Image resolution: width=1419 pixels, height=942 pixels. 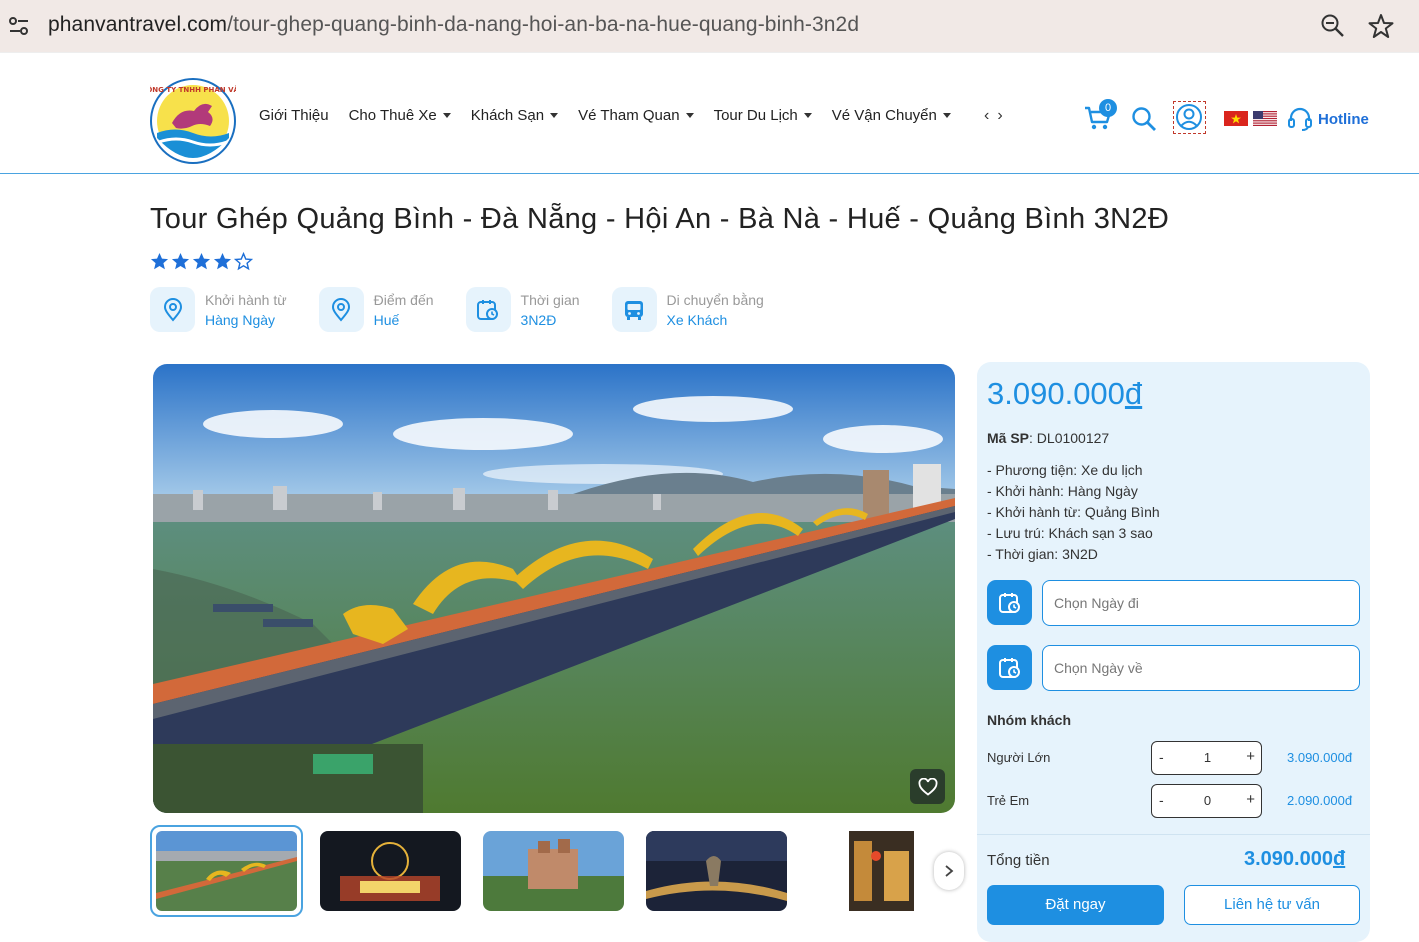 What do you see at coordinates (1206, 758) in the screenshot?
I see `adult-quantity-stepper: - 1 +` at bounding box center [1206, 758].